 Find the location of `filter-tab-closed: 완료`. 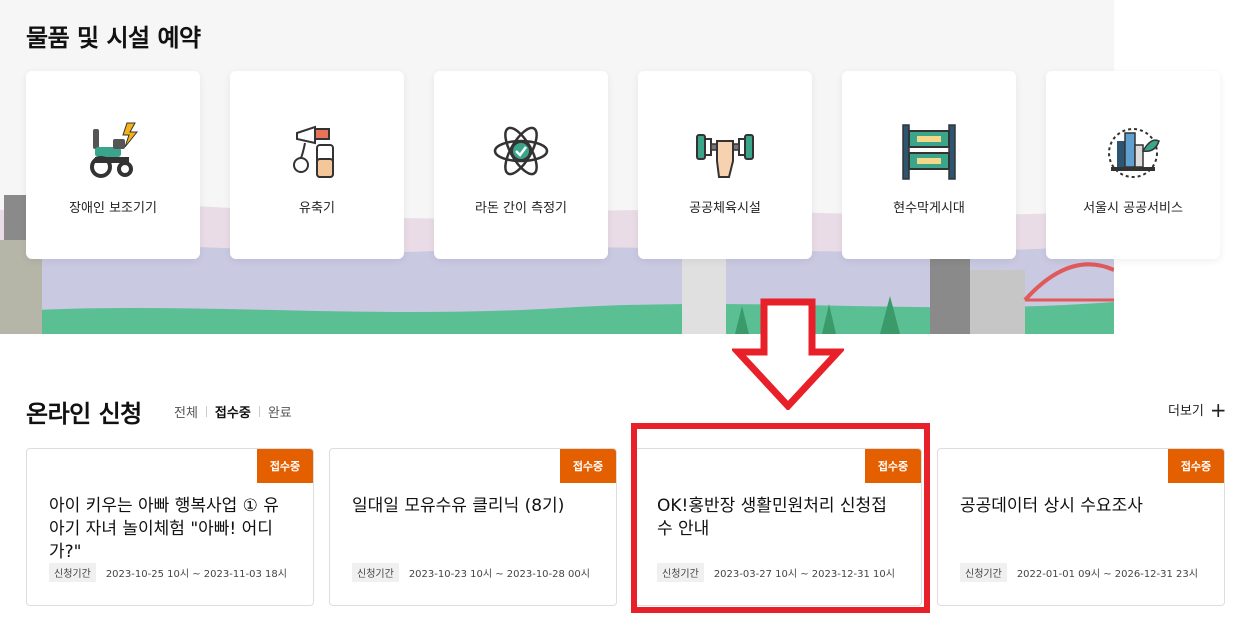

filter-tab-closed: 완료 is located at coordinates (280, 411).